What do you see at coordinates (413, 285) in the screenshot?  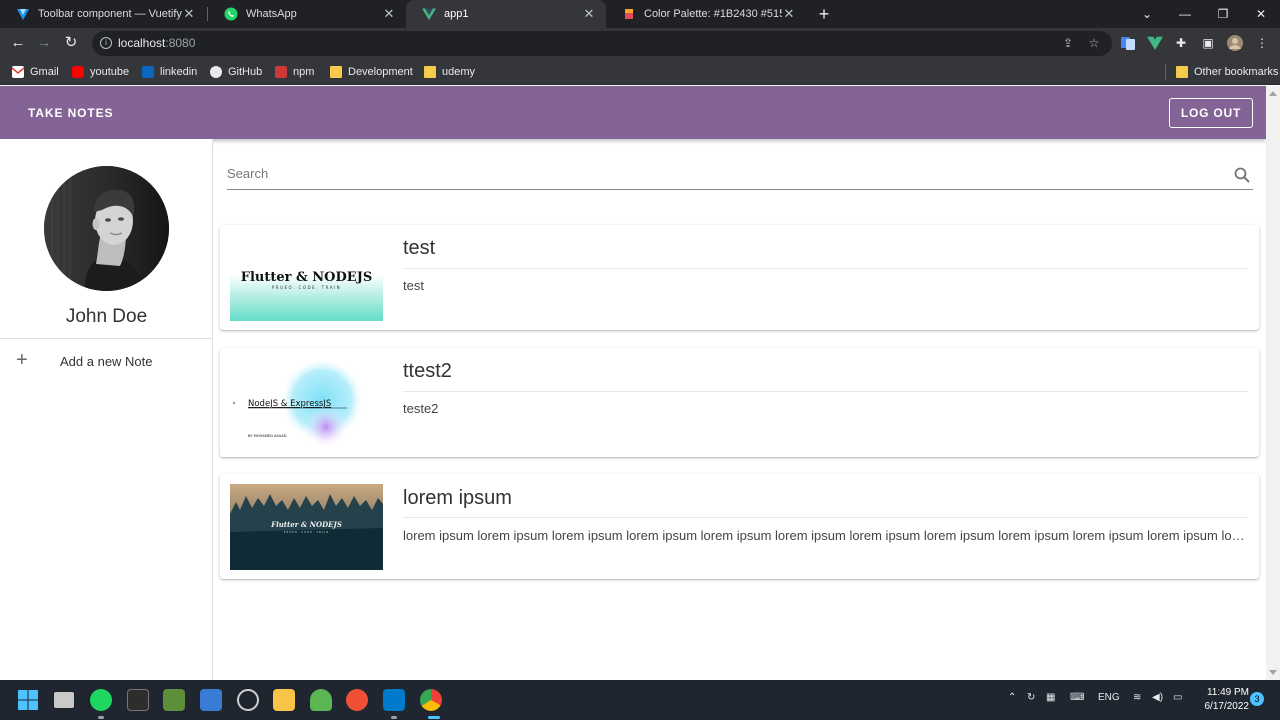 I see `note-body: test` at bounding box center [413, 285].